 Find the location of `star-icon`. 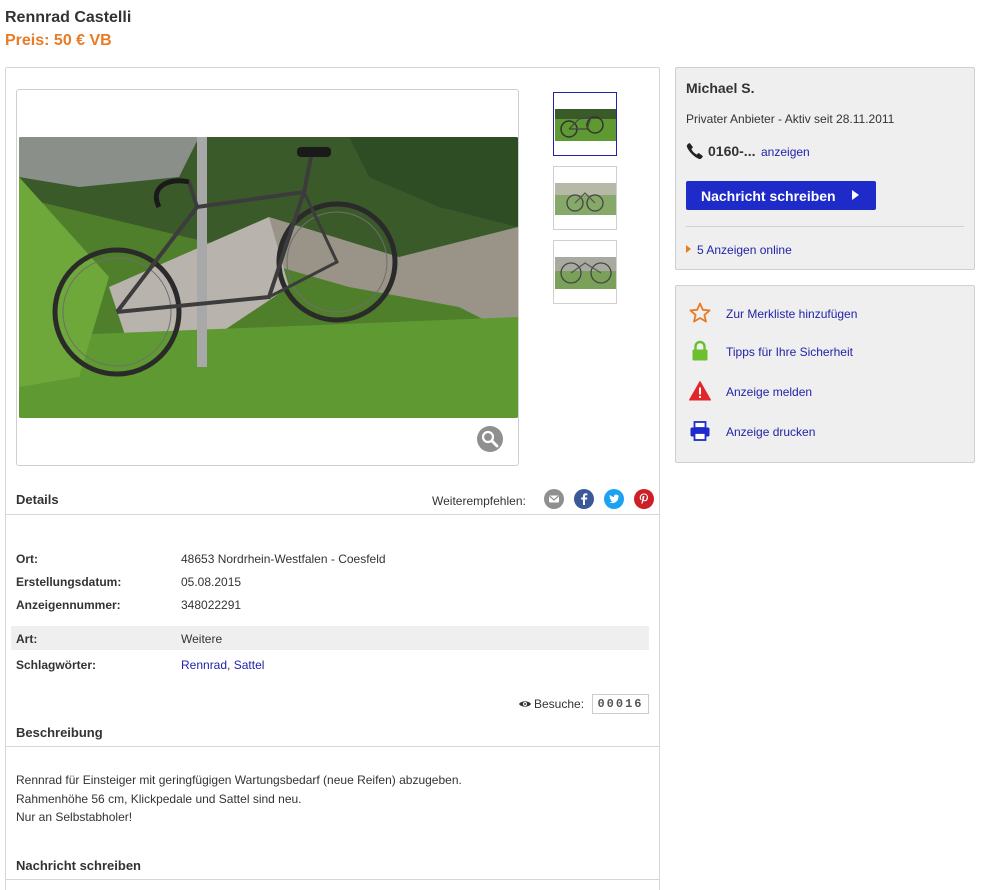

star-icon is located at coordinates (700, 312).